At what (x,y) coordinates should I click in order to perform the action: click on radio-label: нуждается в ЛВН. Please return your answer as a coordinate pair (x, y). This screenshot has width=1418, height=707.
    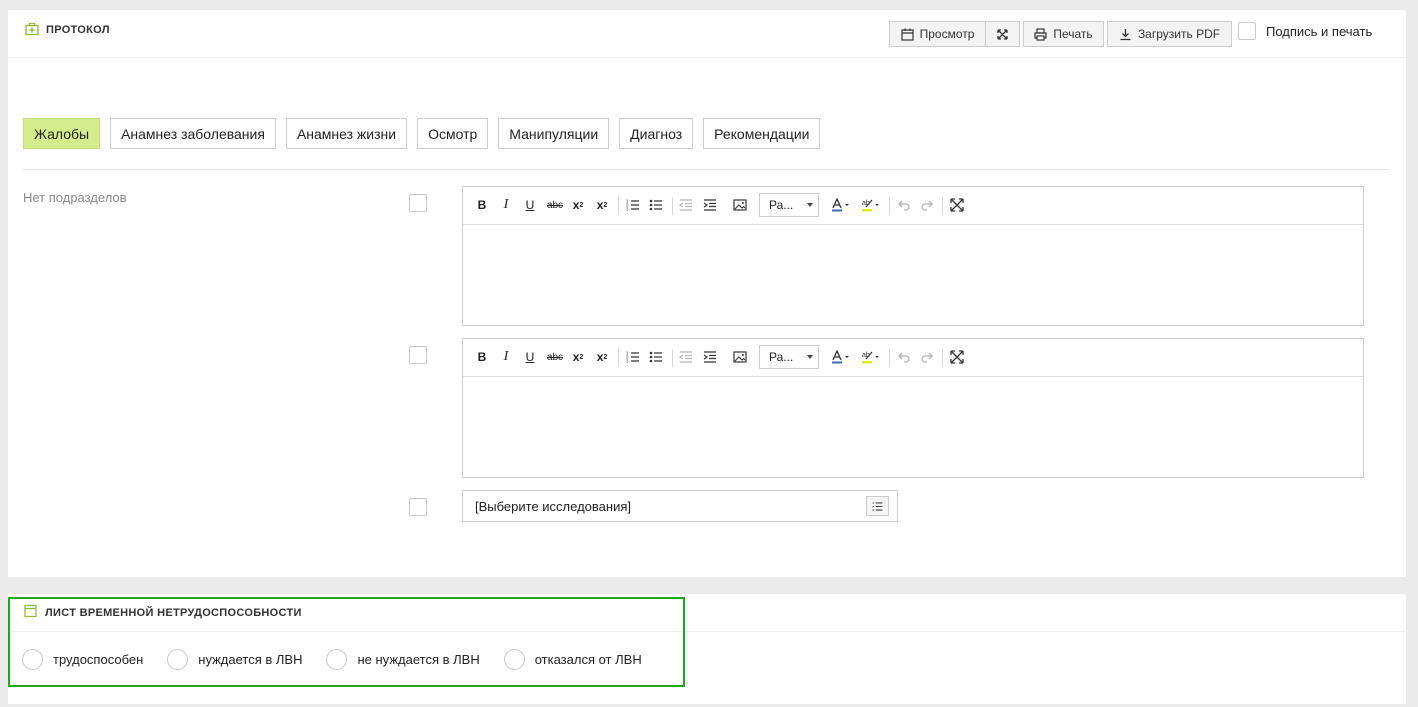
    Looking at the image, I should click on (250, 659).